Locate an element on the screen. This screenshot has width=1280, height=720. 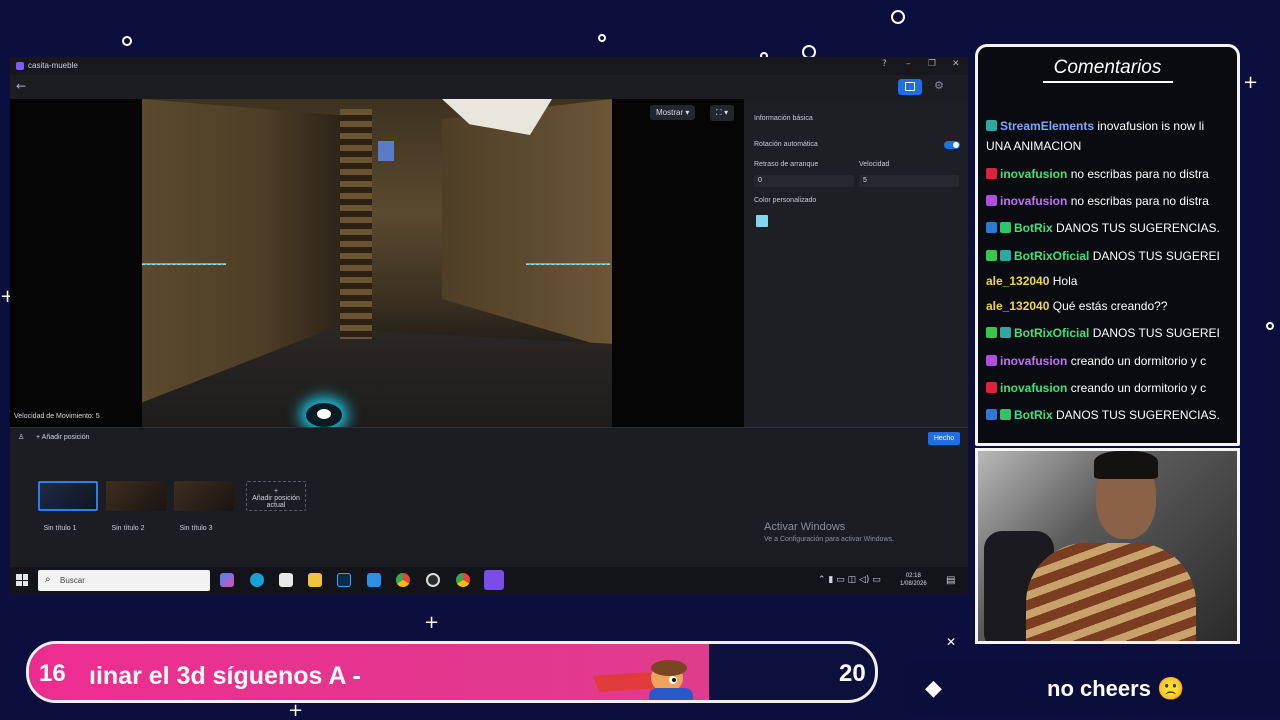
guide-line-right is located at coordinates (568, 264).